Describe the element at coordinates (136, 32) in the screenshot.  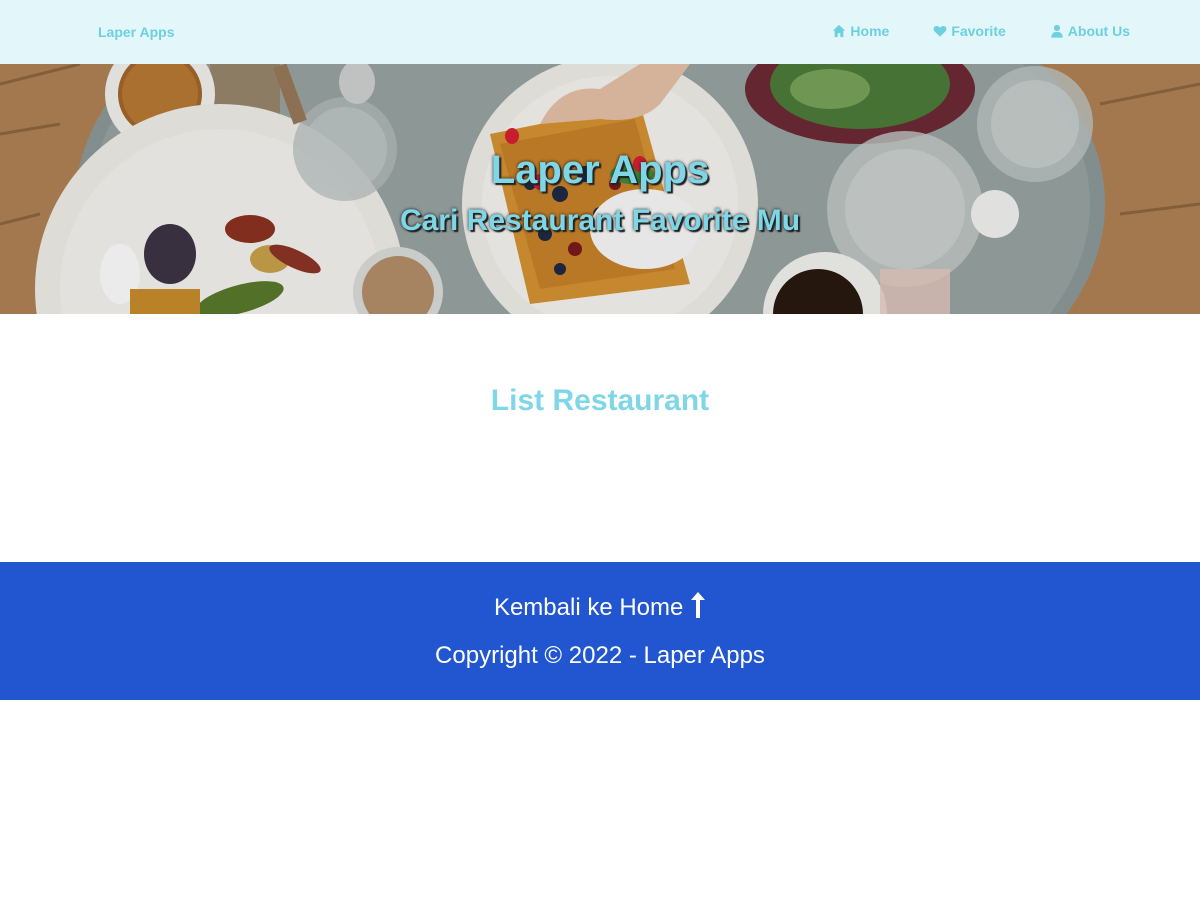
I see `brand-link: Laper Apps` at that location.